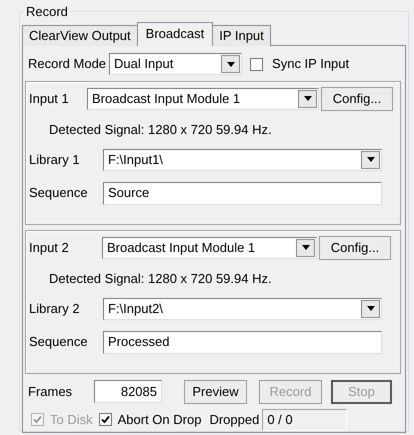 Image resolution: width=414 pixels, height=435 pixels. I want to click on label: Library 2, so click(55, 309).